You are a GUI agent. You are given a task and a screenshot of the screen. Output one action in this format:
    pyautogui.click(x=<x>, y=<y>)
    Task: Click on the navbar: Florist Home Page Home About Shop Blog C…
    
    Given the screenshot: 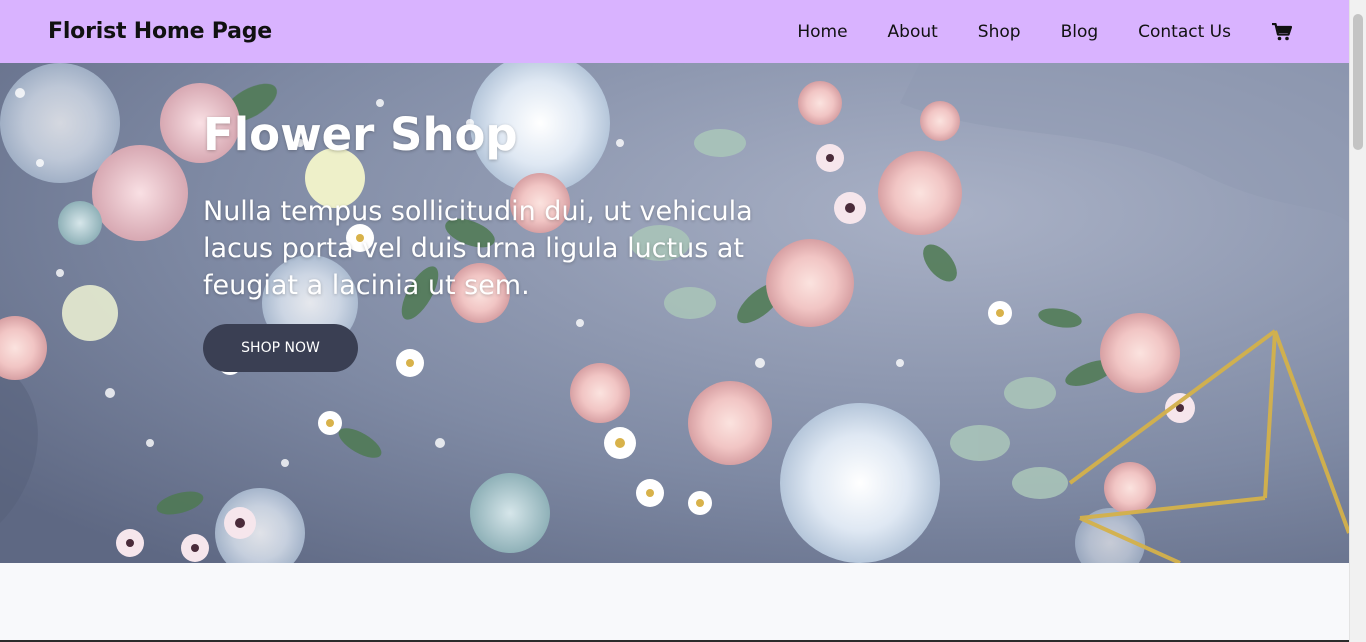 What is the action you would take?
    pyautogui.click(x=674, y=31)
    